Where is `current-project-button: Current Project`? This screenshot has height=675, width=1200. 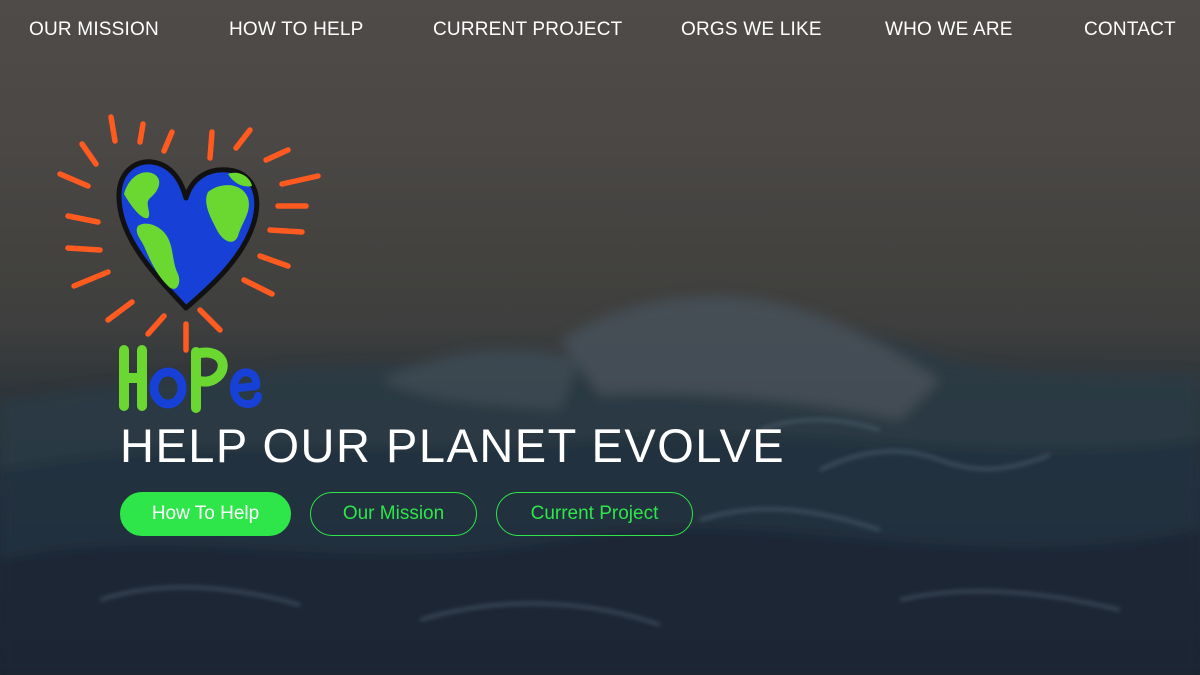
current-project-button: Current Project is located at coordinates (594, 514).